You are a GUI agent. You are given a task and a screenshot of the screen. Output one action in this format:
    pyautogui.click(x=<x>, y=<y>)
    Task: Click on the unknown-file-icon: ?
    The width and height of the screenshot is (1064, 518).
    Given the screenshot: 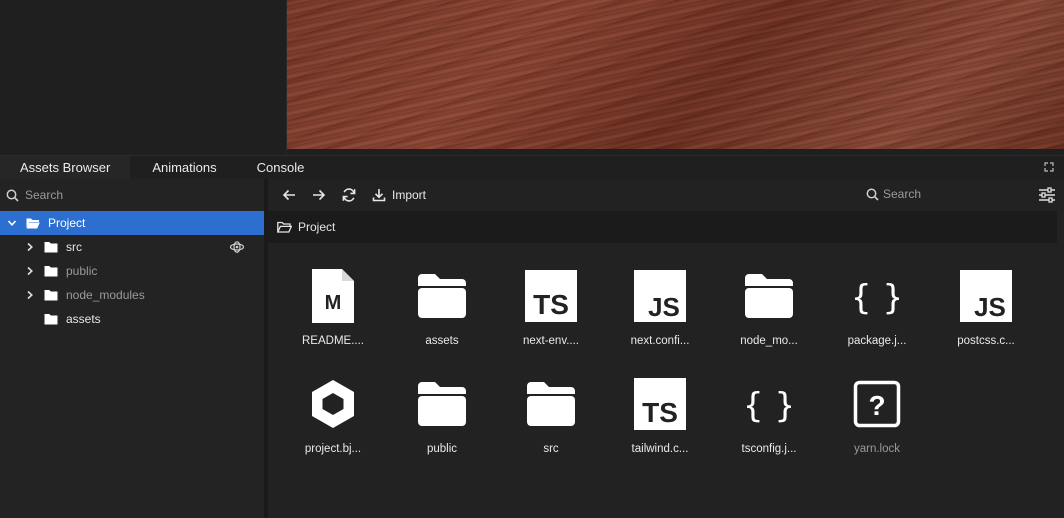 What is the action you would take?
    pyautogui.click(x=877, y=404)
    